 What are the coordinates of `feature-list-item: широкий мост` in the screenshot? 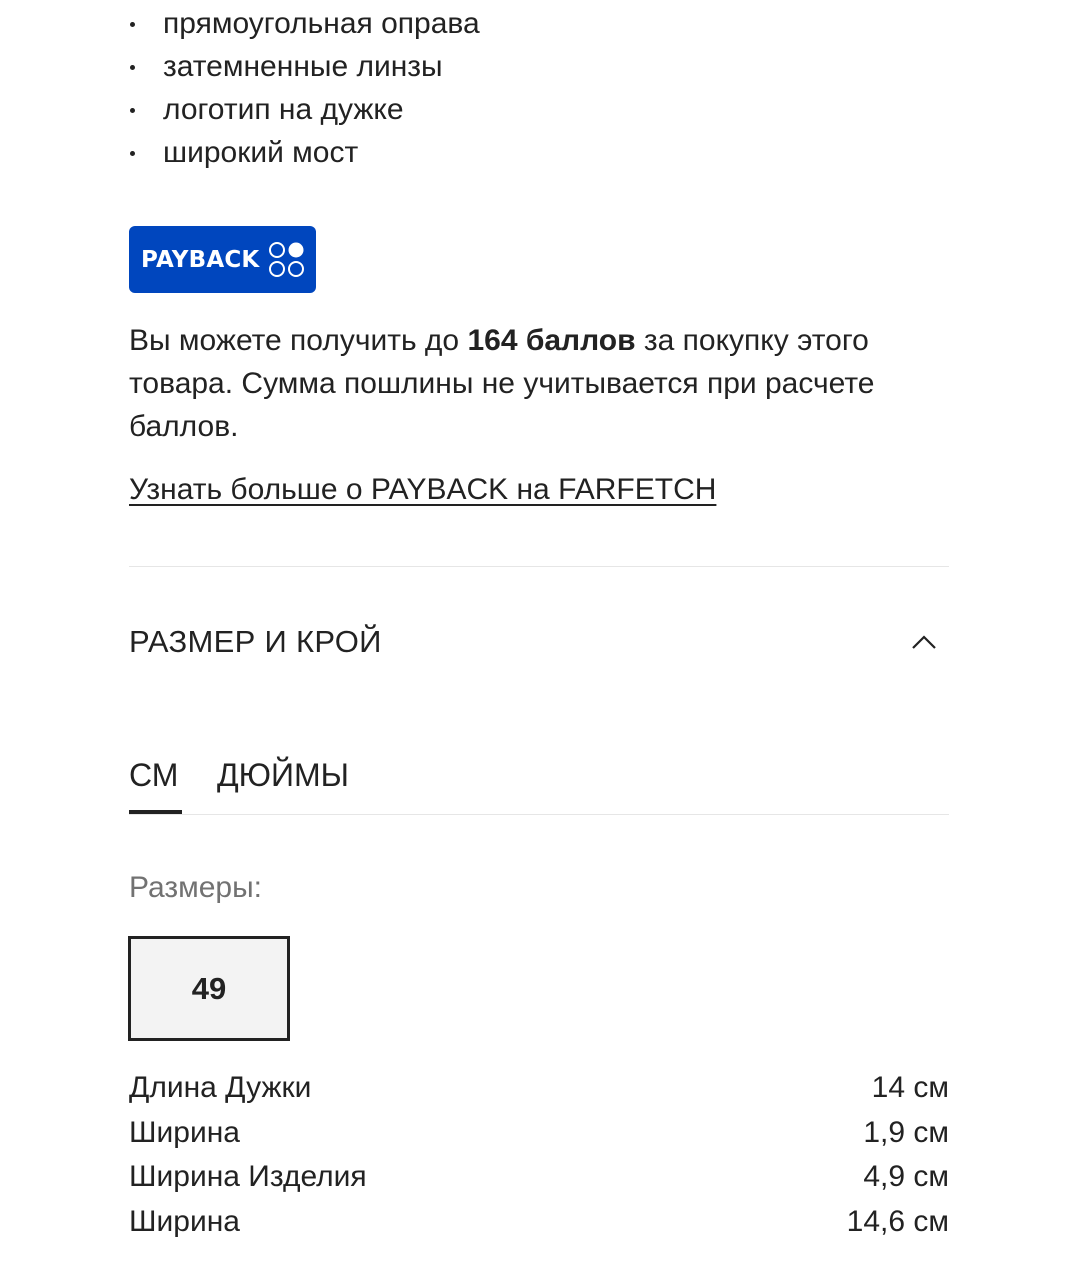 It's located at (304, 152).